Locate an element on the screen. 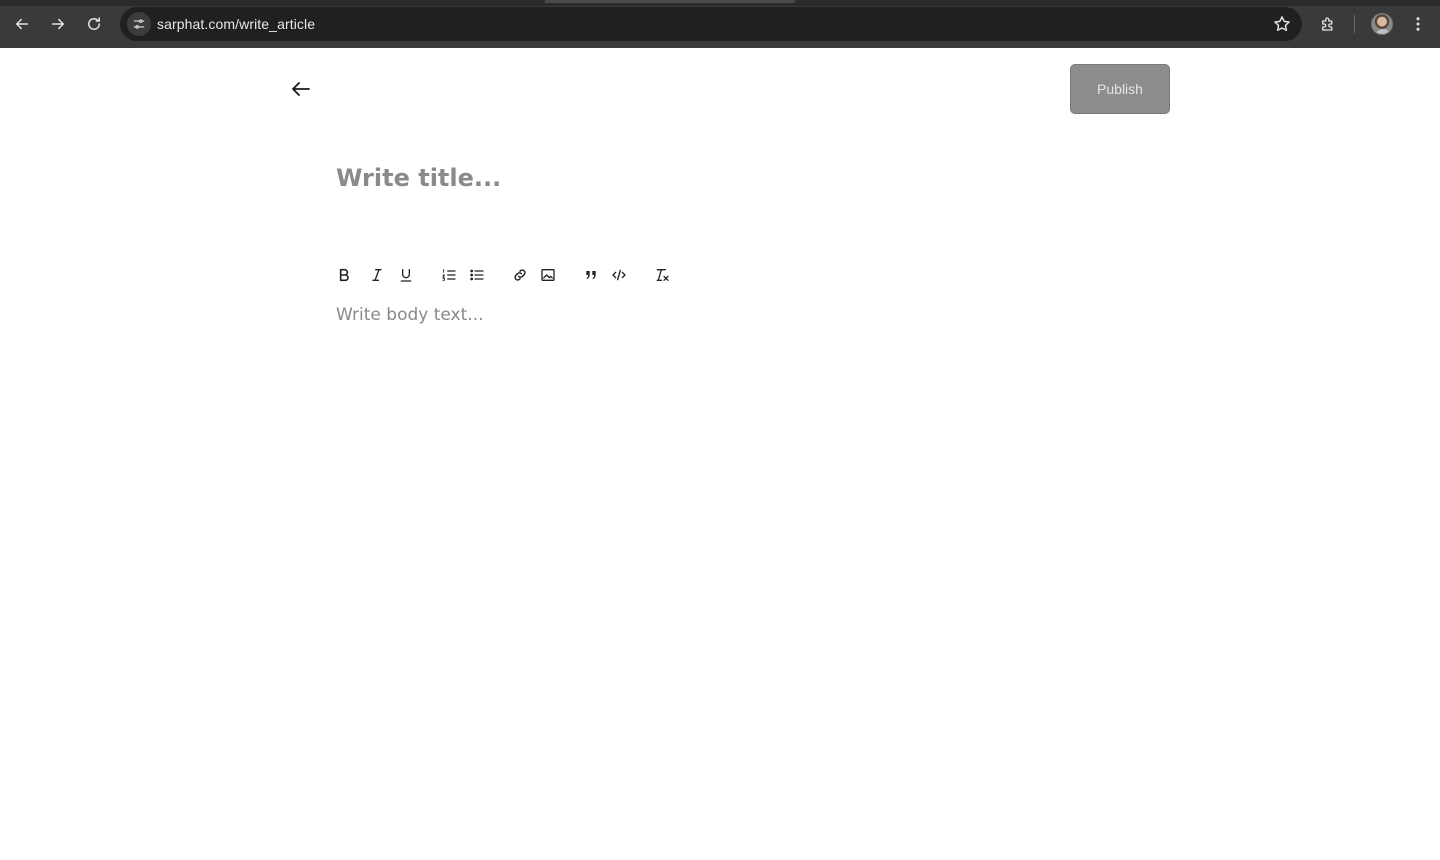  link-icon is located at coordinates (520, 275).